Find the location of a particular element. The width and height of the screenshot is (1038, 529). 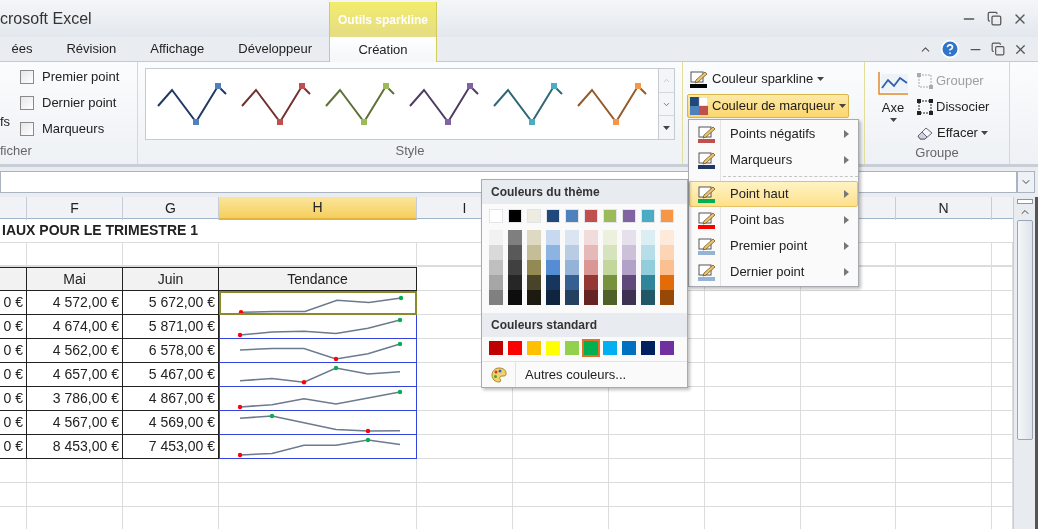

menu-item: Premier point is located at coordinates (773, 246).